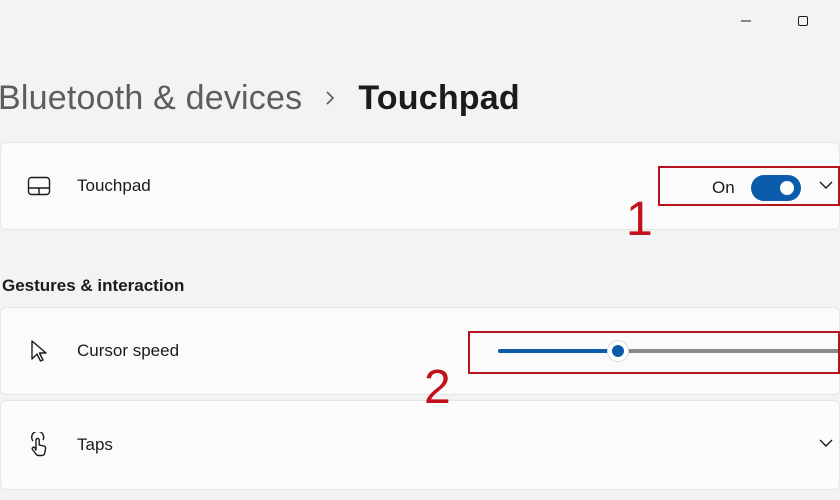 Image resolution: width=840 pixels, height=500 pixels. What do you see at coordinates (330, 98) in the screenshot?
I see `chevron-right-icon` at bounding box center [330, 98].